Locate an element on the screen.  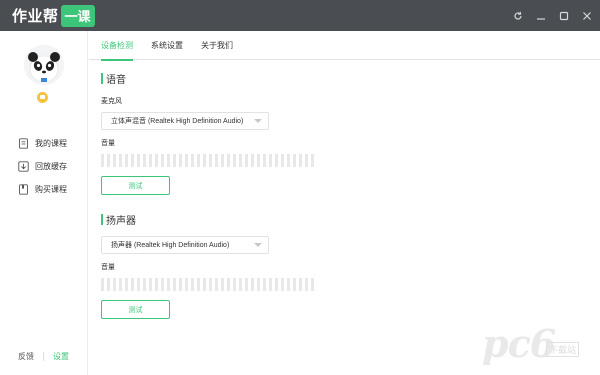
mic-test-button: 测试 is located at coordinates (135, 185).